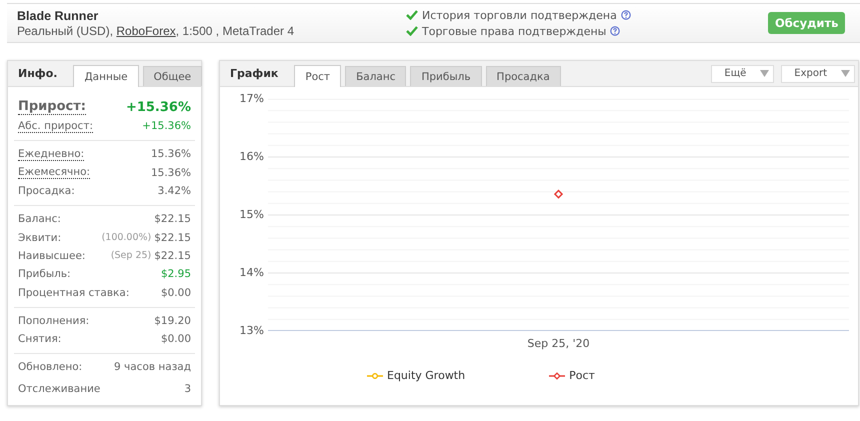  Describe the element at coordinates (252, 272) in the screenshot. I see `y-tick-label: 14%` at that location.